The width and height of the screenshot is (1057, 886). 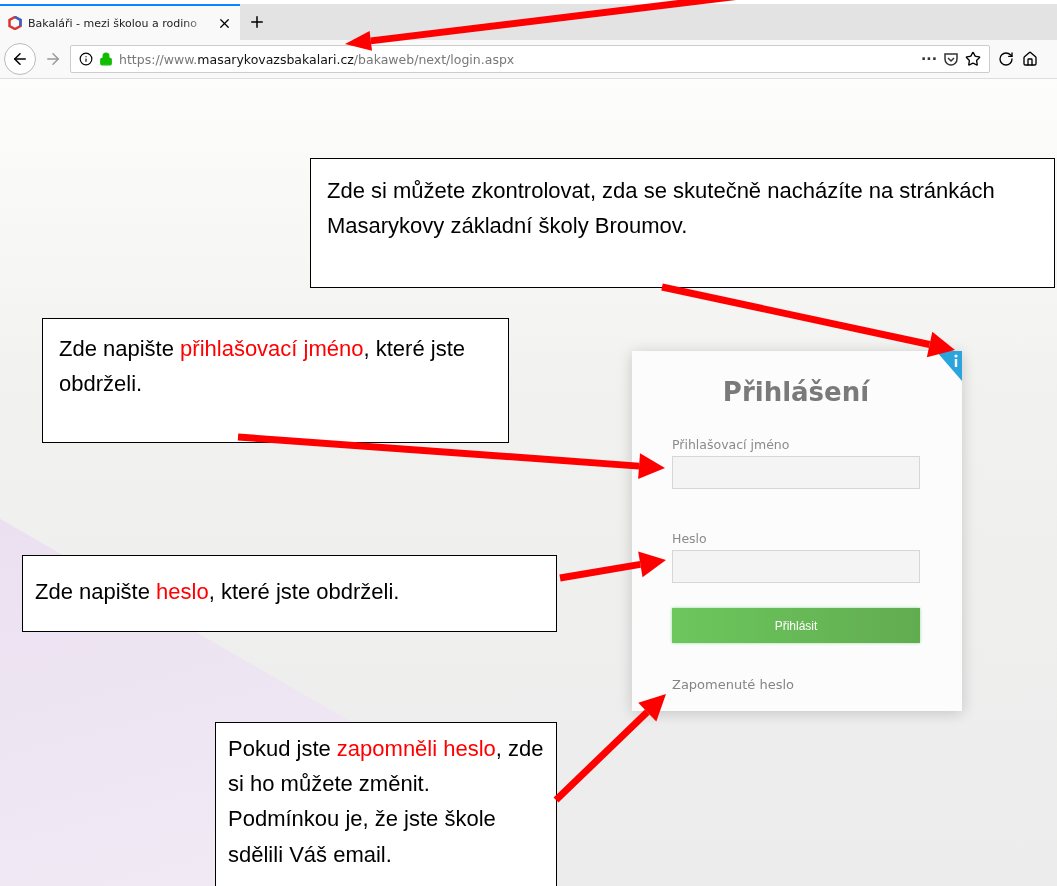 What do you see at coordinates (973, 59) in the screenshot?
I see `star-icon` at bounding box center [973, 59].